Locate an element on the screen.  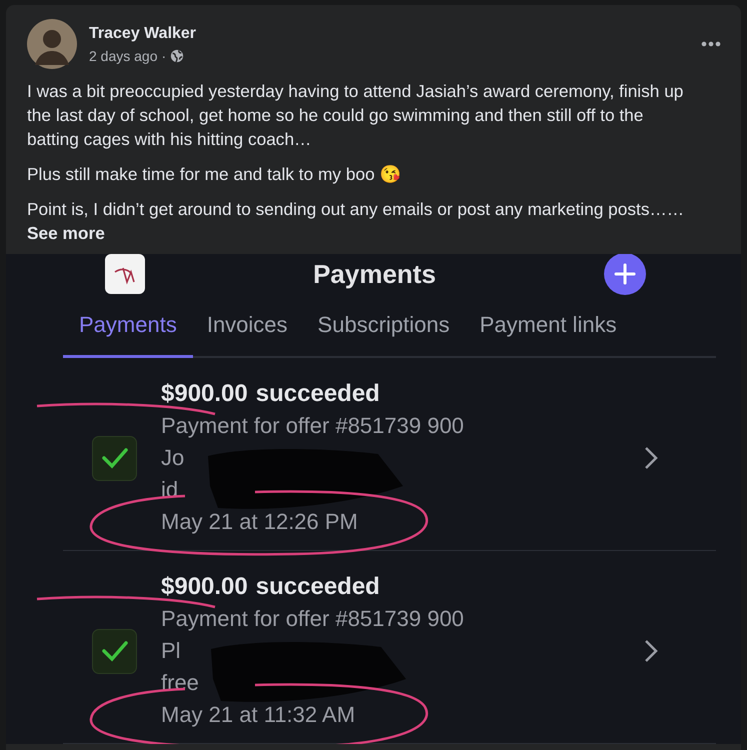
author-name: Tracey Walker is located at coordinates (142, 34).